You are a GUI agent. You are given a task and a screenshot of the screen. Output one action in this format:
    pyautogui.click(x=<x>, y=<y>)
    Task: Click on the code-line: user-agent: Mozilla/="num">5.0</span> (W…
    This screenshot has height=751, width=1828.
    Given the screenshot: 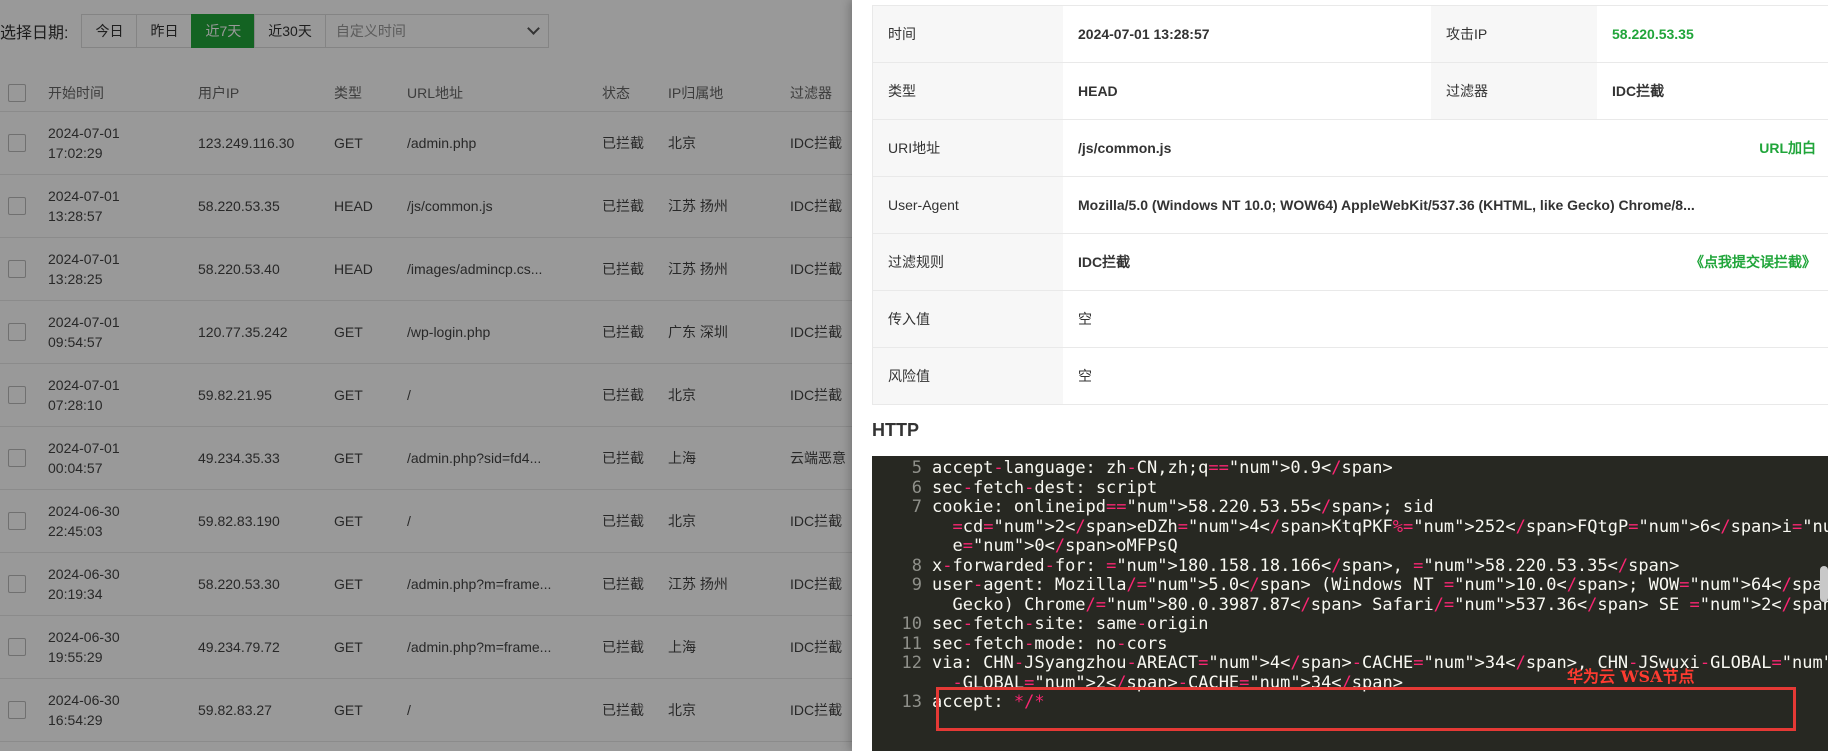 What is the action you would take?
    pyautogui.click(x=1380, y=585)
    